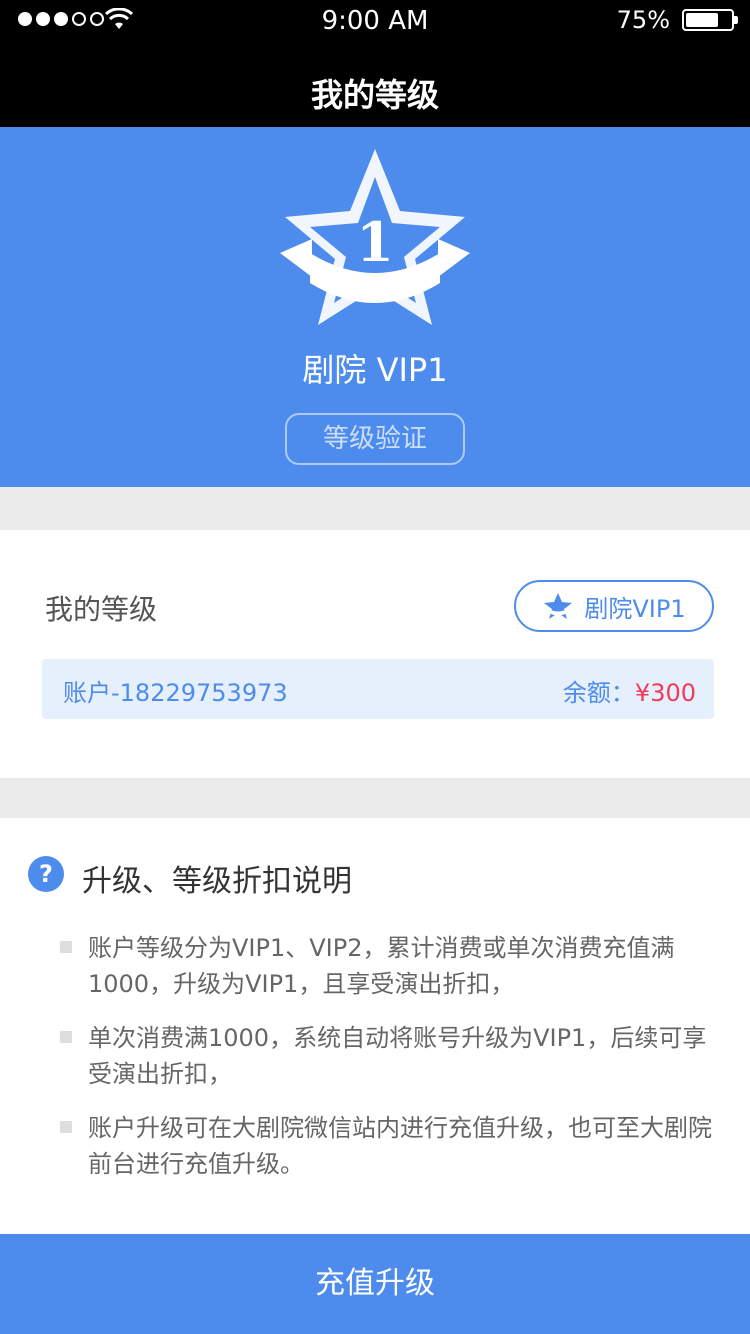 This screenshot has height=1334, width=750. What do you see at coordinates (175, 693) in the screenshot?
I see `account-number: 账户-18229753973` at bounding box center [175, 693].